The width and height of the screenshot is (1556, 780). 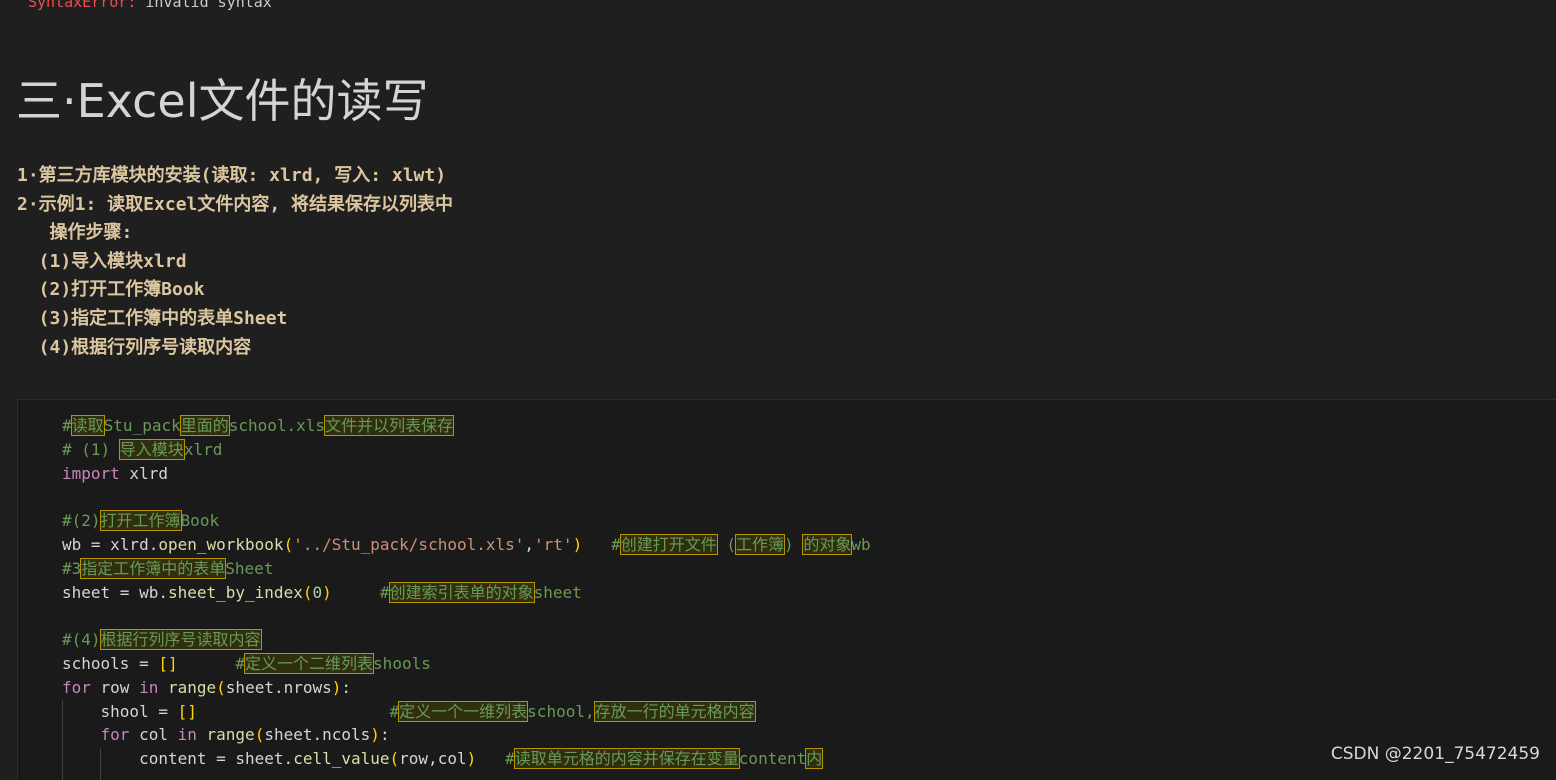 I want to click on comment-highlight: 里面的, so click(x=204, y=425).